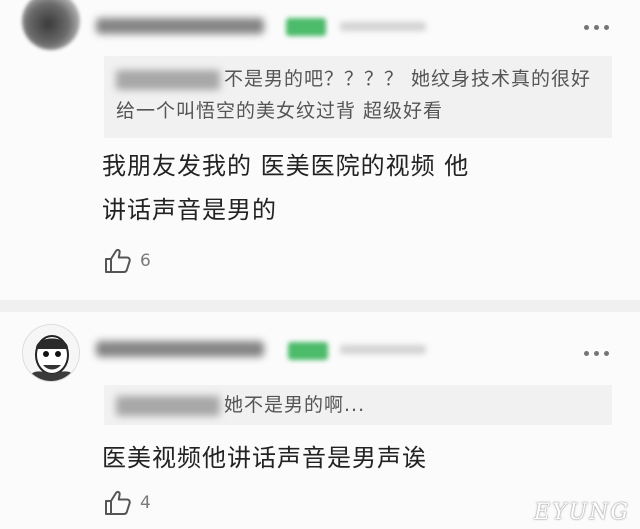 The image size is (640, 529). Describe the element at coordinates (358, 97) in the screenshot. I see `quoted-reply: 不是男的吧？？？？ 她纹身技术真的很好 给一个叫悟空的美女纹过背 超级好看` at that location.